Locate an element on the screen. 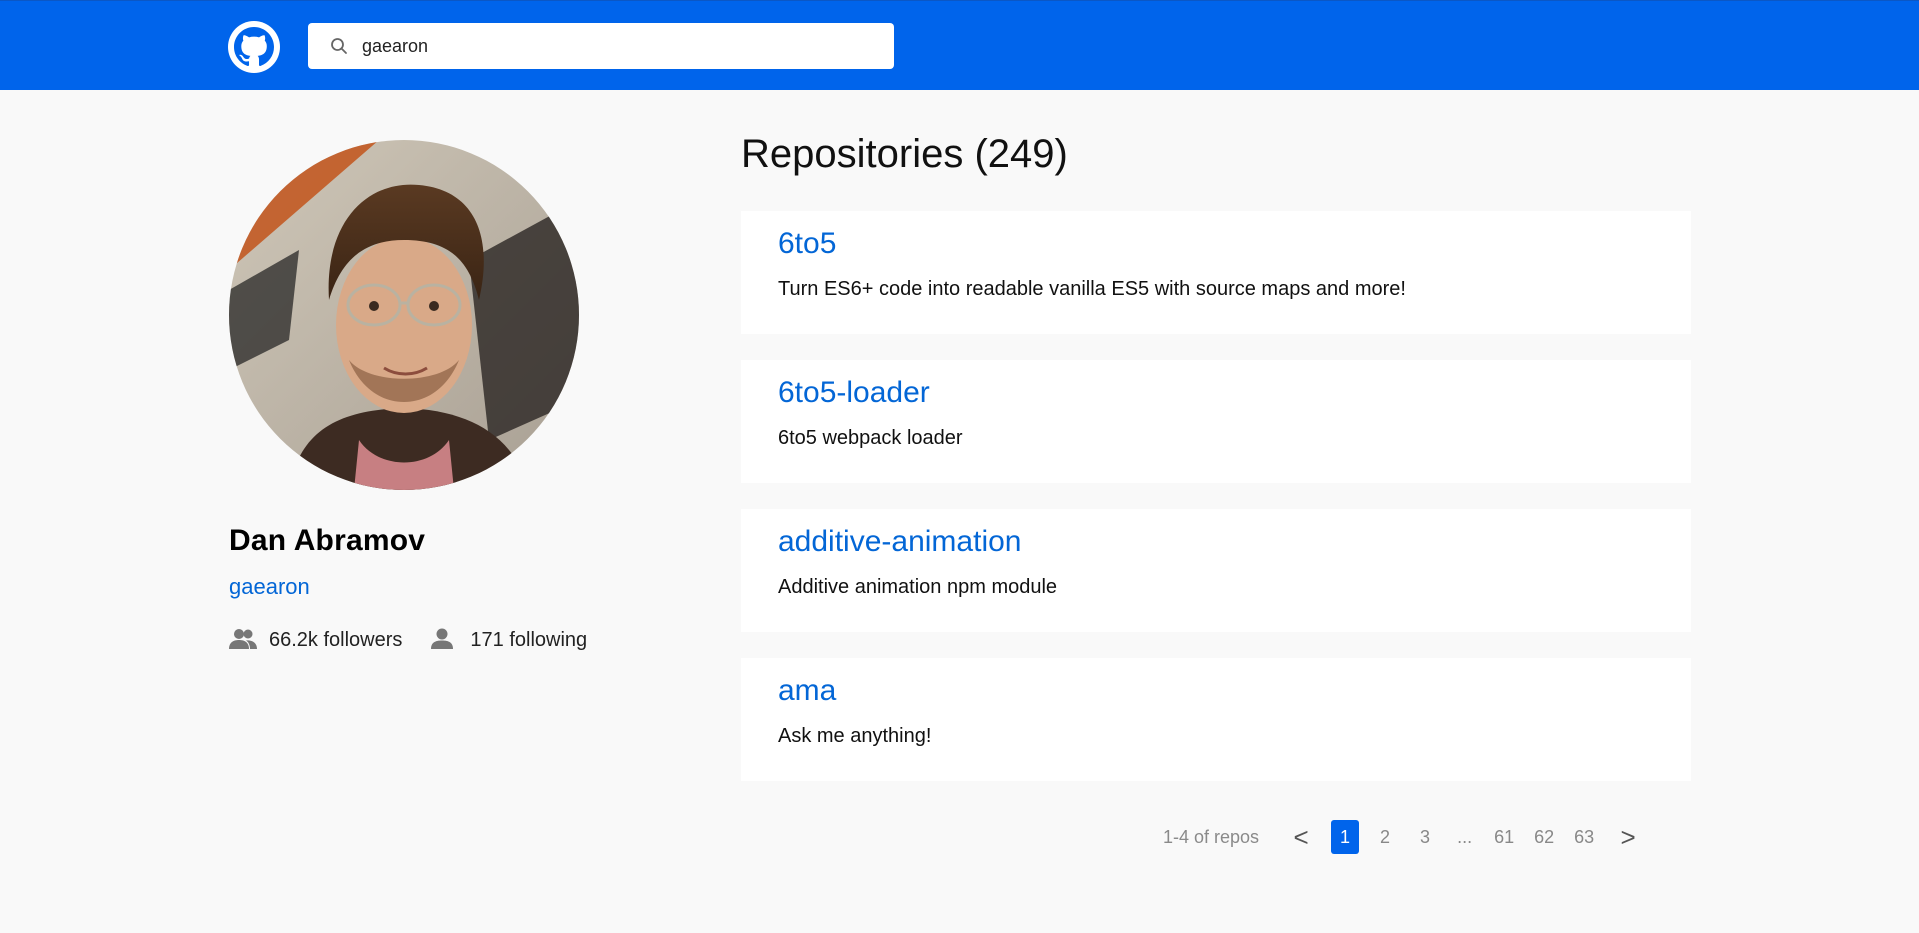  followers-stat: 66.2k followers is located at coordinates (315, 640).